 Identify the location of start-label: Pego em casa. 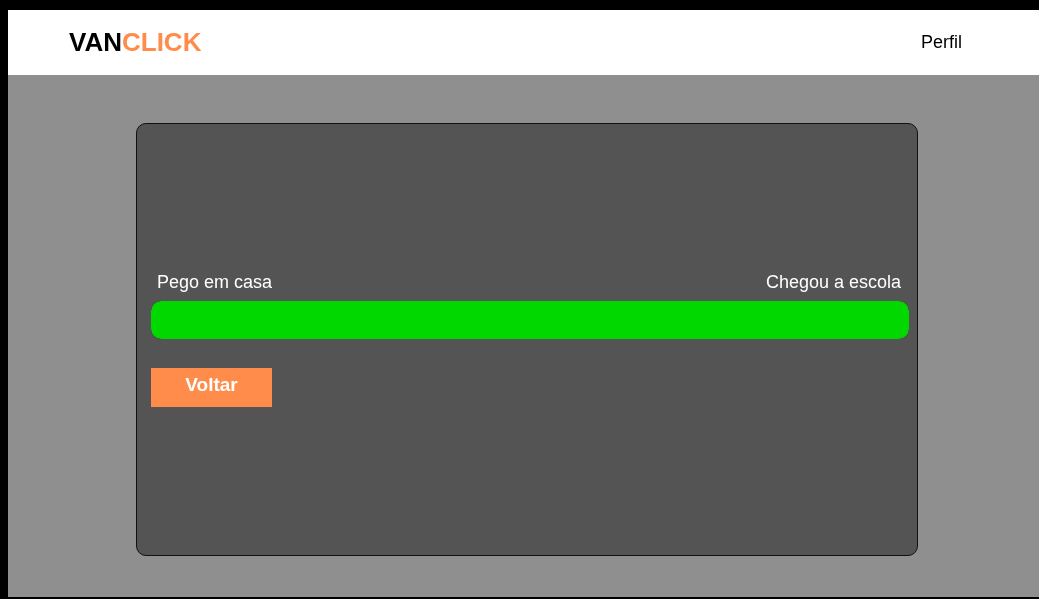
(215, 282).